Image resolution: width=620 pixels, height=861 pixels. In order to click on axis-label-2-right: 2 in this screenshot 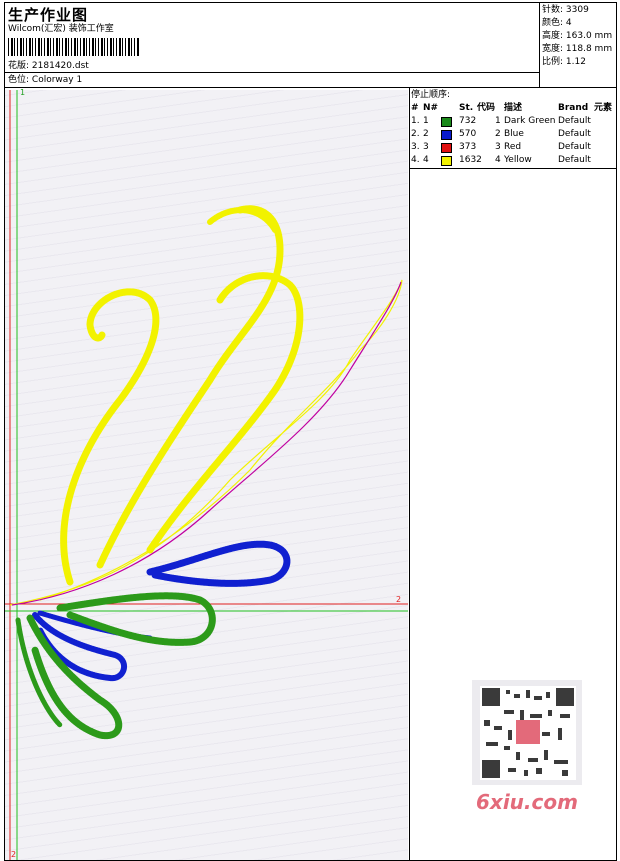, I will do `click(398, 599)`.